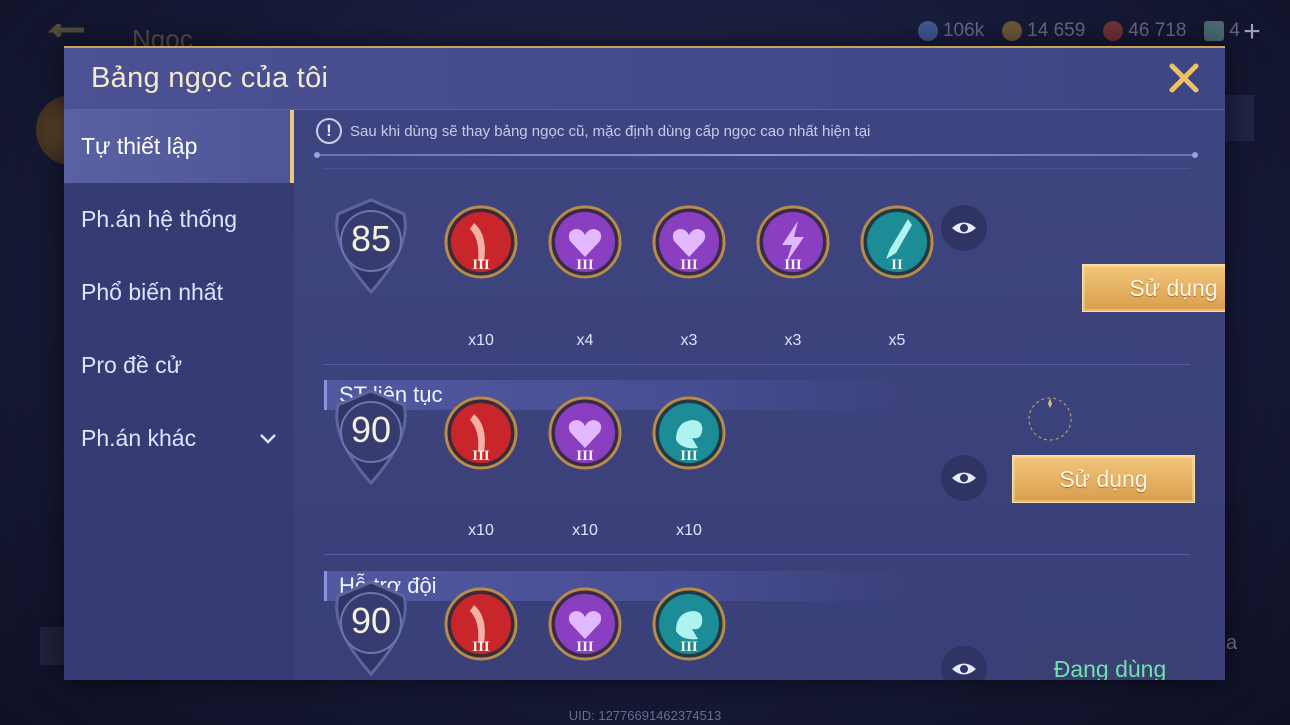 The image size is (1290, 725). I want to click on gem-count: x4, so click(585, 340).